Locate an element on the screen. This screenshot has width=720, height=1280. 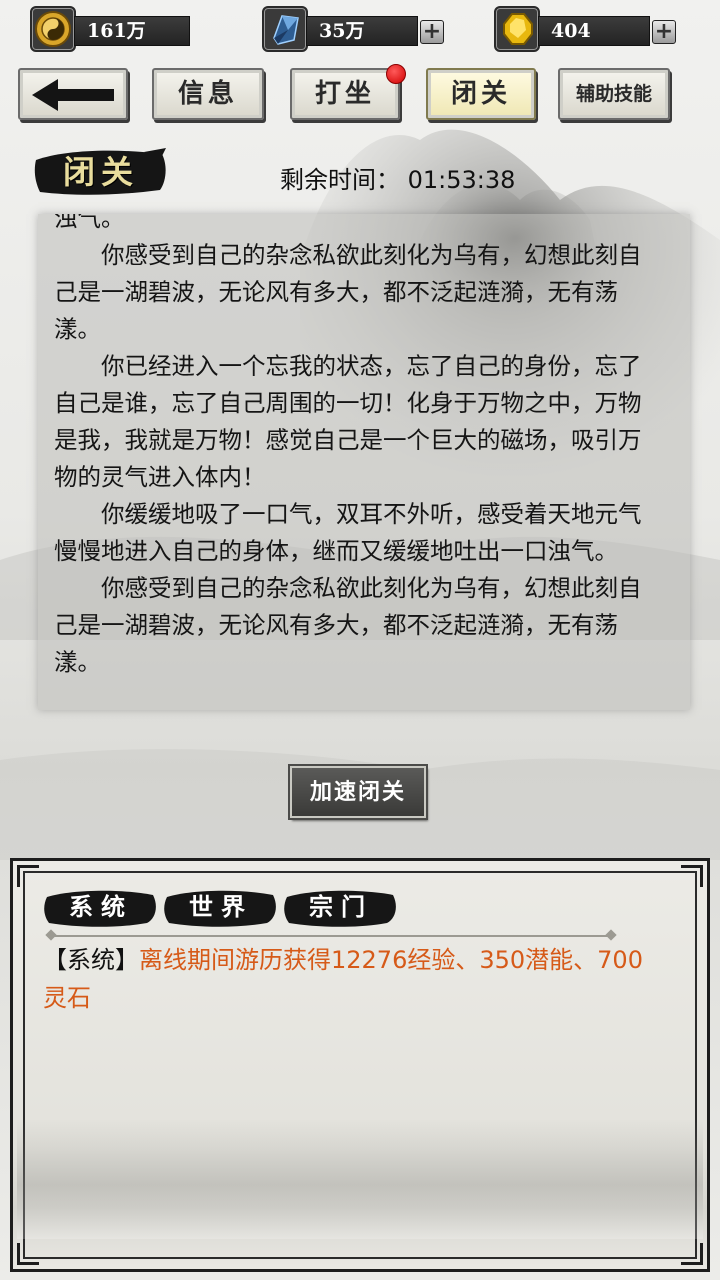
tab-meditate: 打坐 is located at coordinates (345, 94).